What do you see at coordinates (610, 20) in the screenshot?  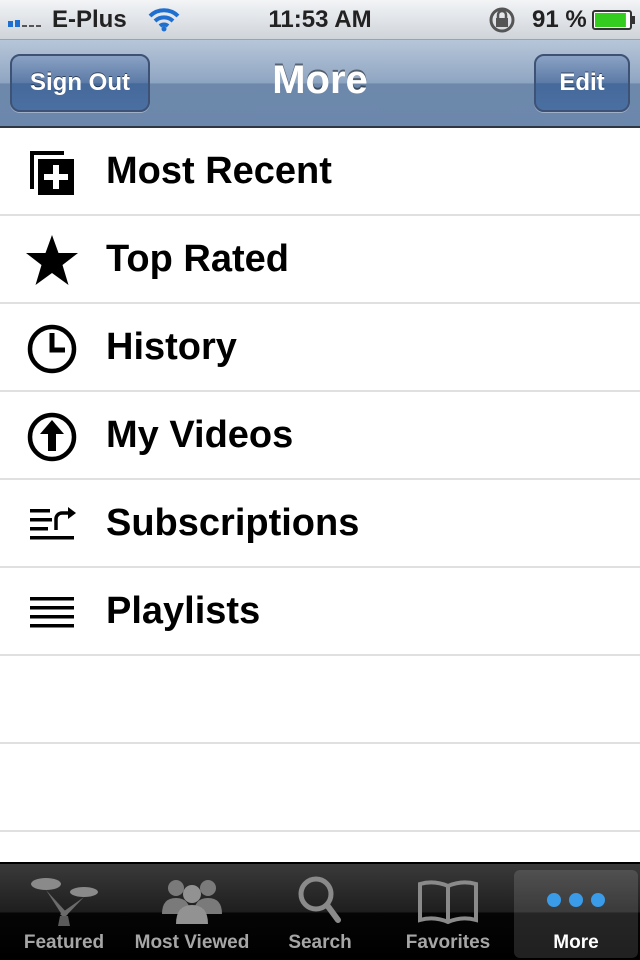 I see `battery-level-fill` at bounding box center [610, 20].